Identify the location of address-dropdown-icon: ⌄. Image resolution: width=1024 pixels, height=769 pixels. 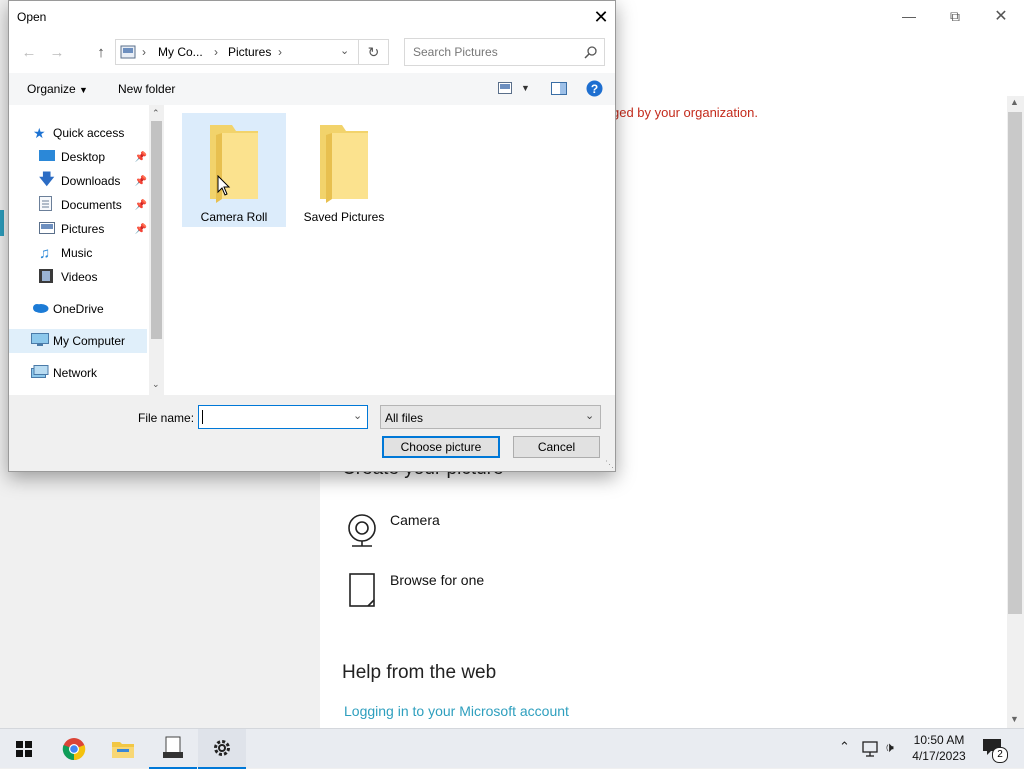
(344, 50).